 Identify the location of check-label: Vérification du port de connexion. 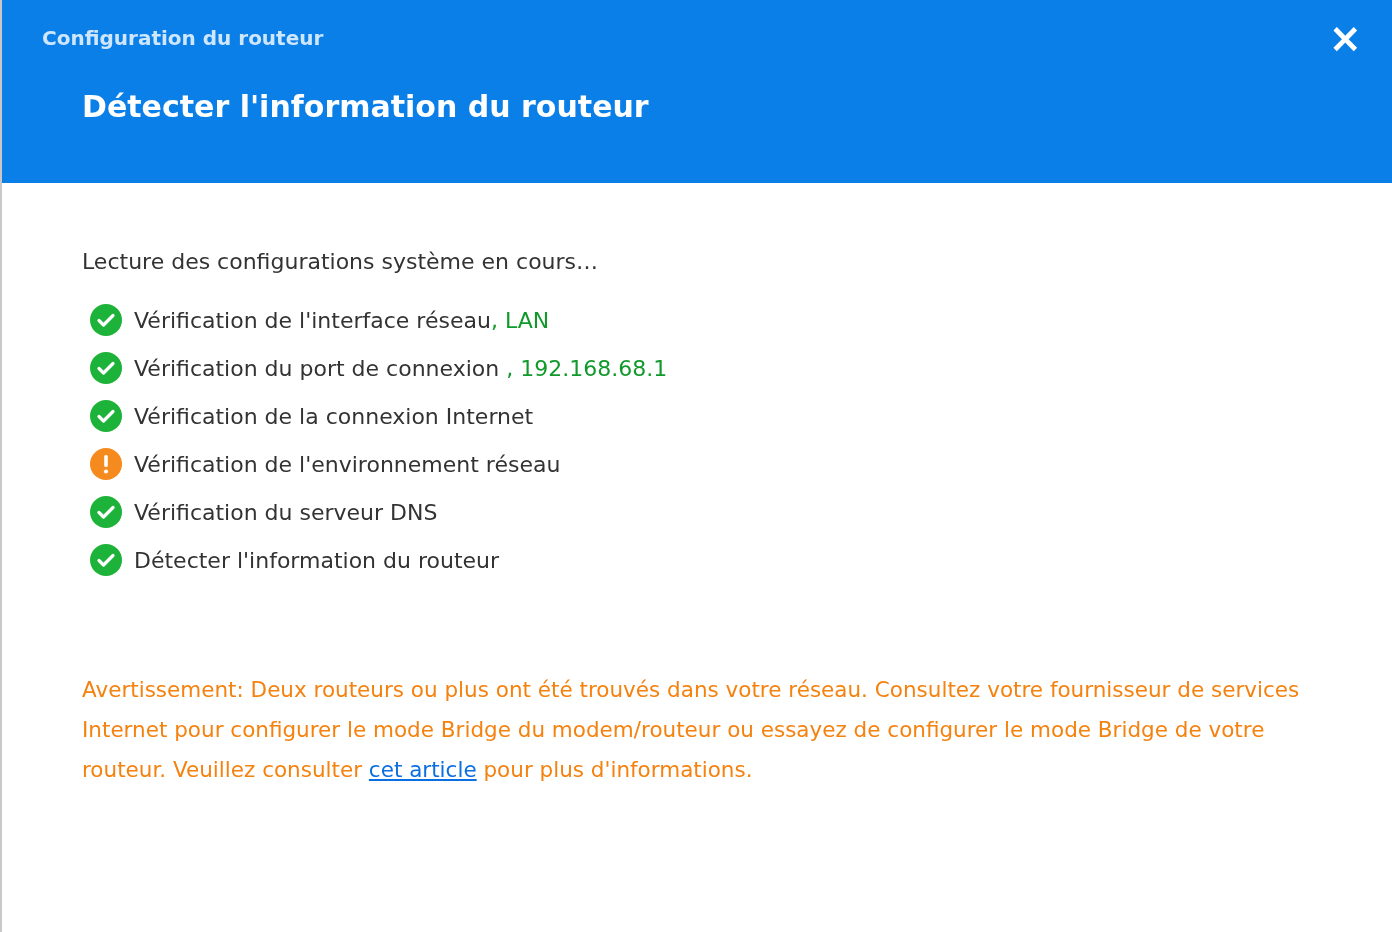
(317, 368).